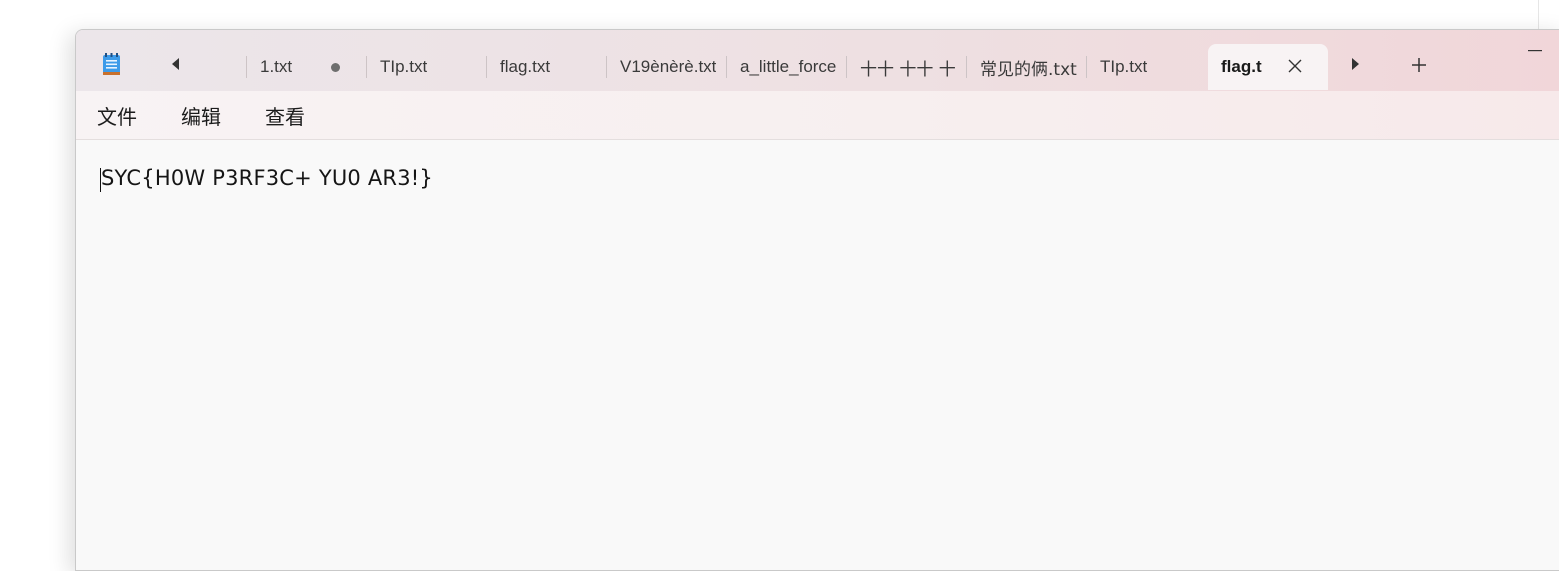  I want to click on new-tab-button, so click(1419, 67).